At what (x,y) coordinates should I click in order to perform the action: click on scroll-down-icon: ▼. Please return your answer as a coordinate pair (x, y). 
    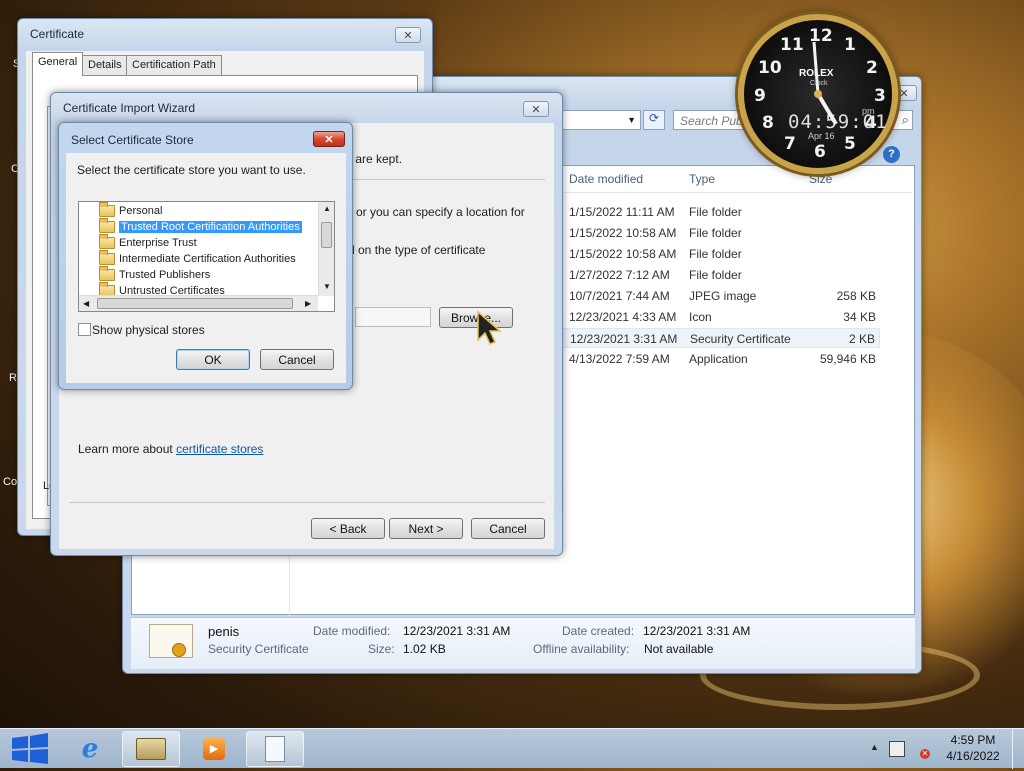
    Looking at the image, I should click on (327, 286).